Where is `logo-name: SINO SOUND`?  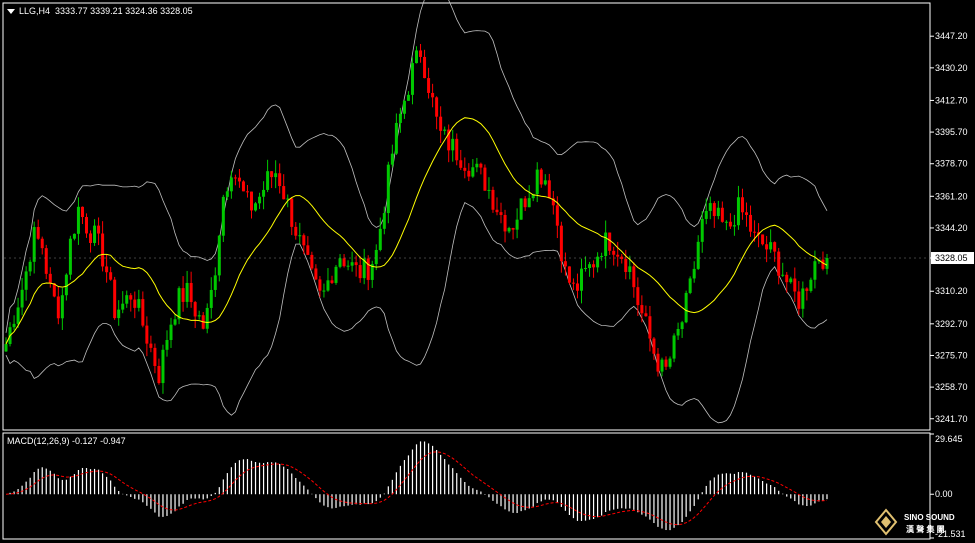
logo-name: SINO SOUND is located at coordinates (929, 517).